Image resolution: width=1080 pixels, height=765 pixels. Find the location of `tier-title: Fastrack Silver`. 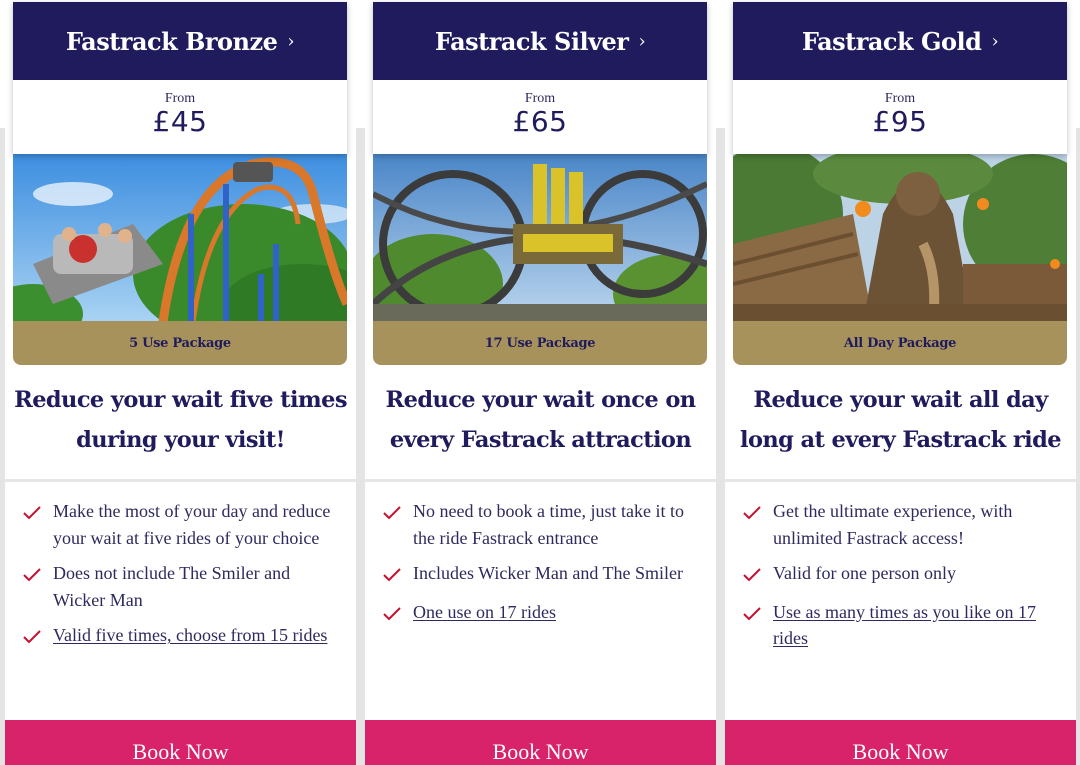

tier-title: Fastrack Silver is located at coordinates (531, 41).